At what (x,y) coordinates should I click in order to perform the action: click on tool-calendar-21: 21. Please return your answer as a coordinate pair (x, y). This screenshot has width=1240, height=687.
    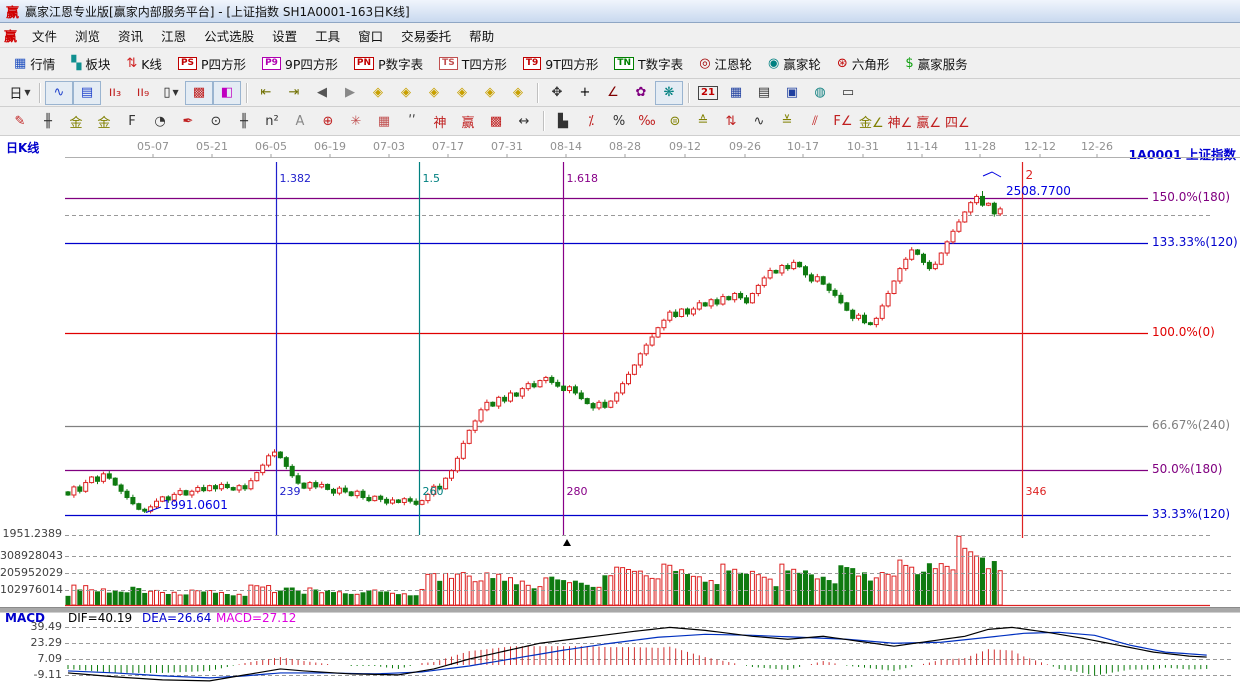
    Looking at the image, I should click on (708, 93).